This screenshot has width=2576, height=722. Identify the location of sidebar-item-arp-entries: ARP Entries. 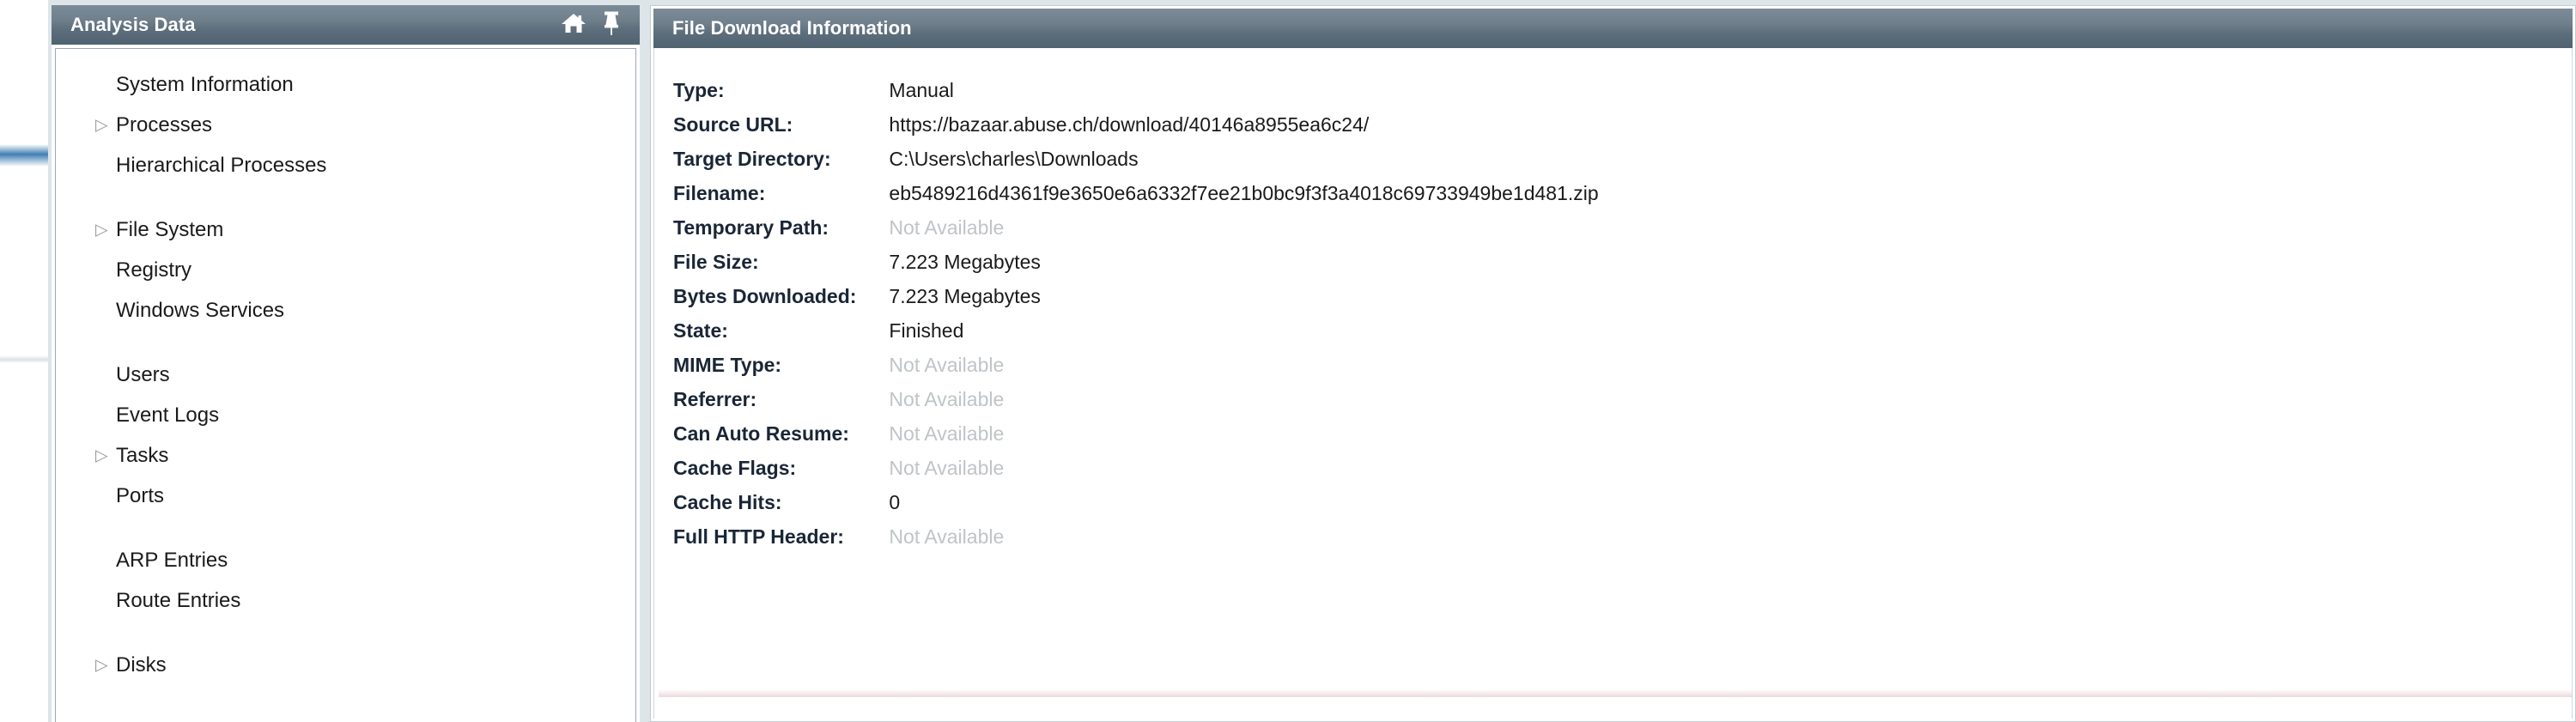
(345, 560).